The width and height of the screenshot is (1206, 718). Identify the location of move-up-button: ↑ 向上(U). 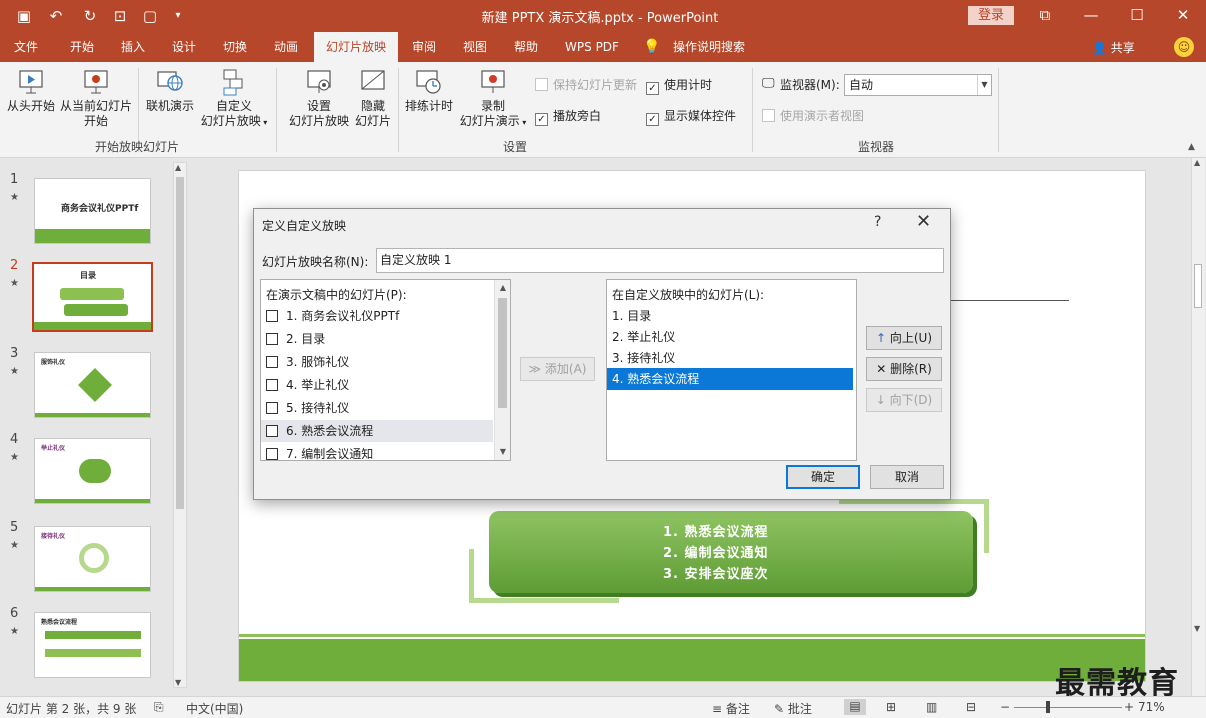
(904, 338).